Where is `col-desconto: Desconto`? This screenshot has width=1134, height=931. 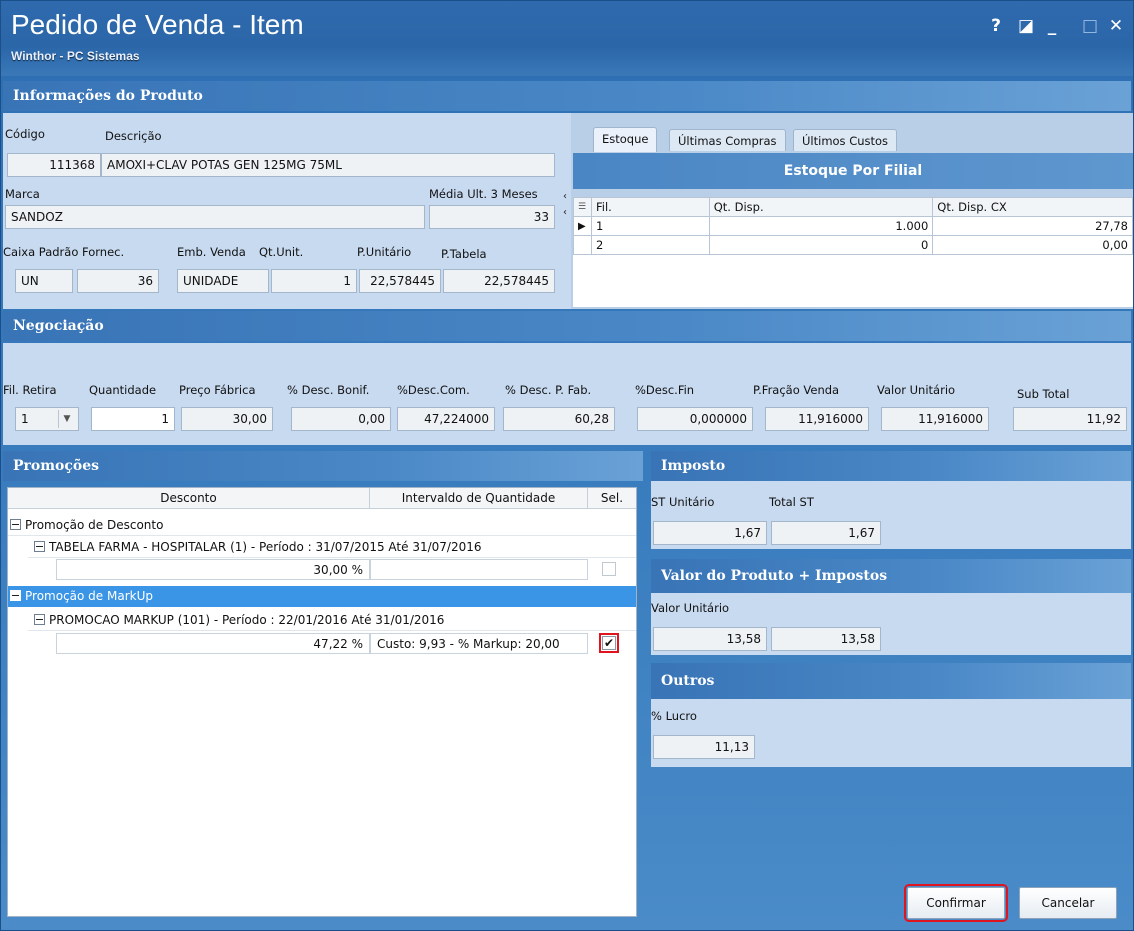
col-desconto: Desconto is located at coordinates (189, 498).